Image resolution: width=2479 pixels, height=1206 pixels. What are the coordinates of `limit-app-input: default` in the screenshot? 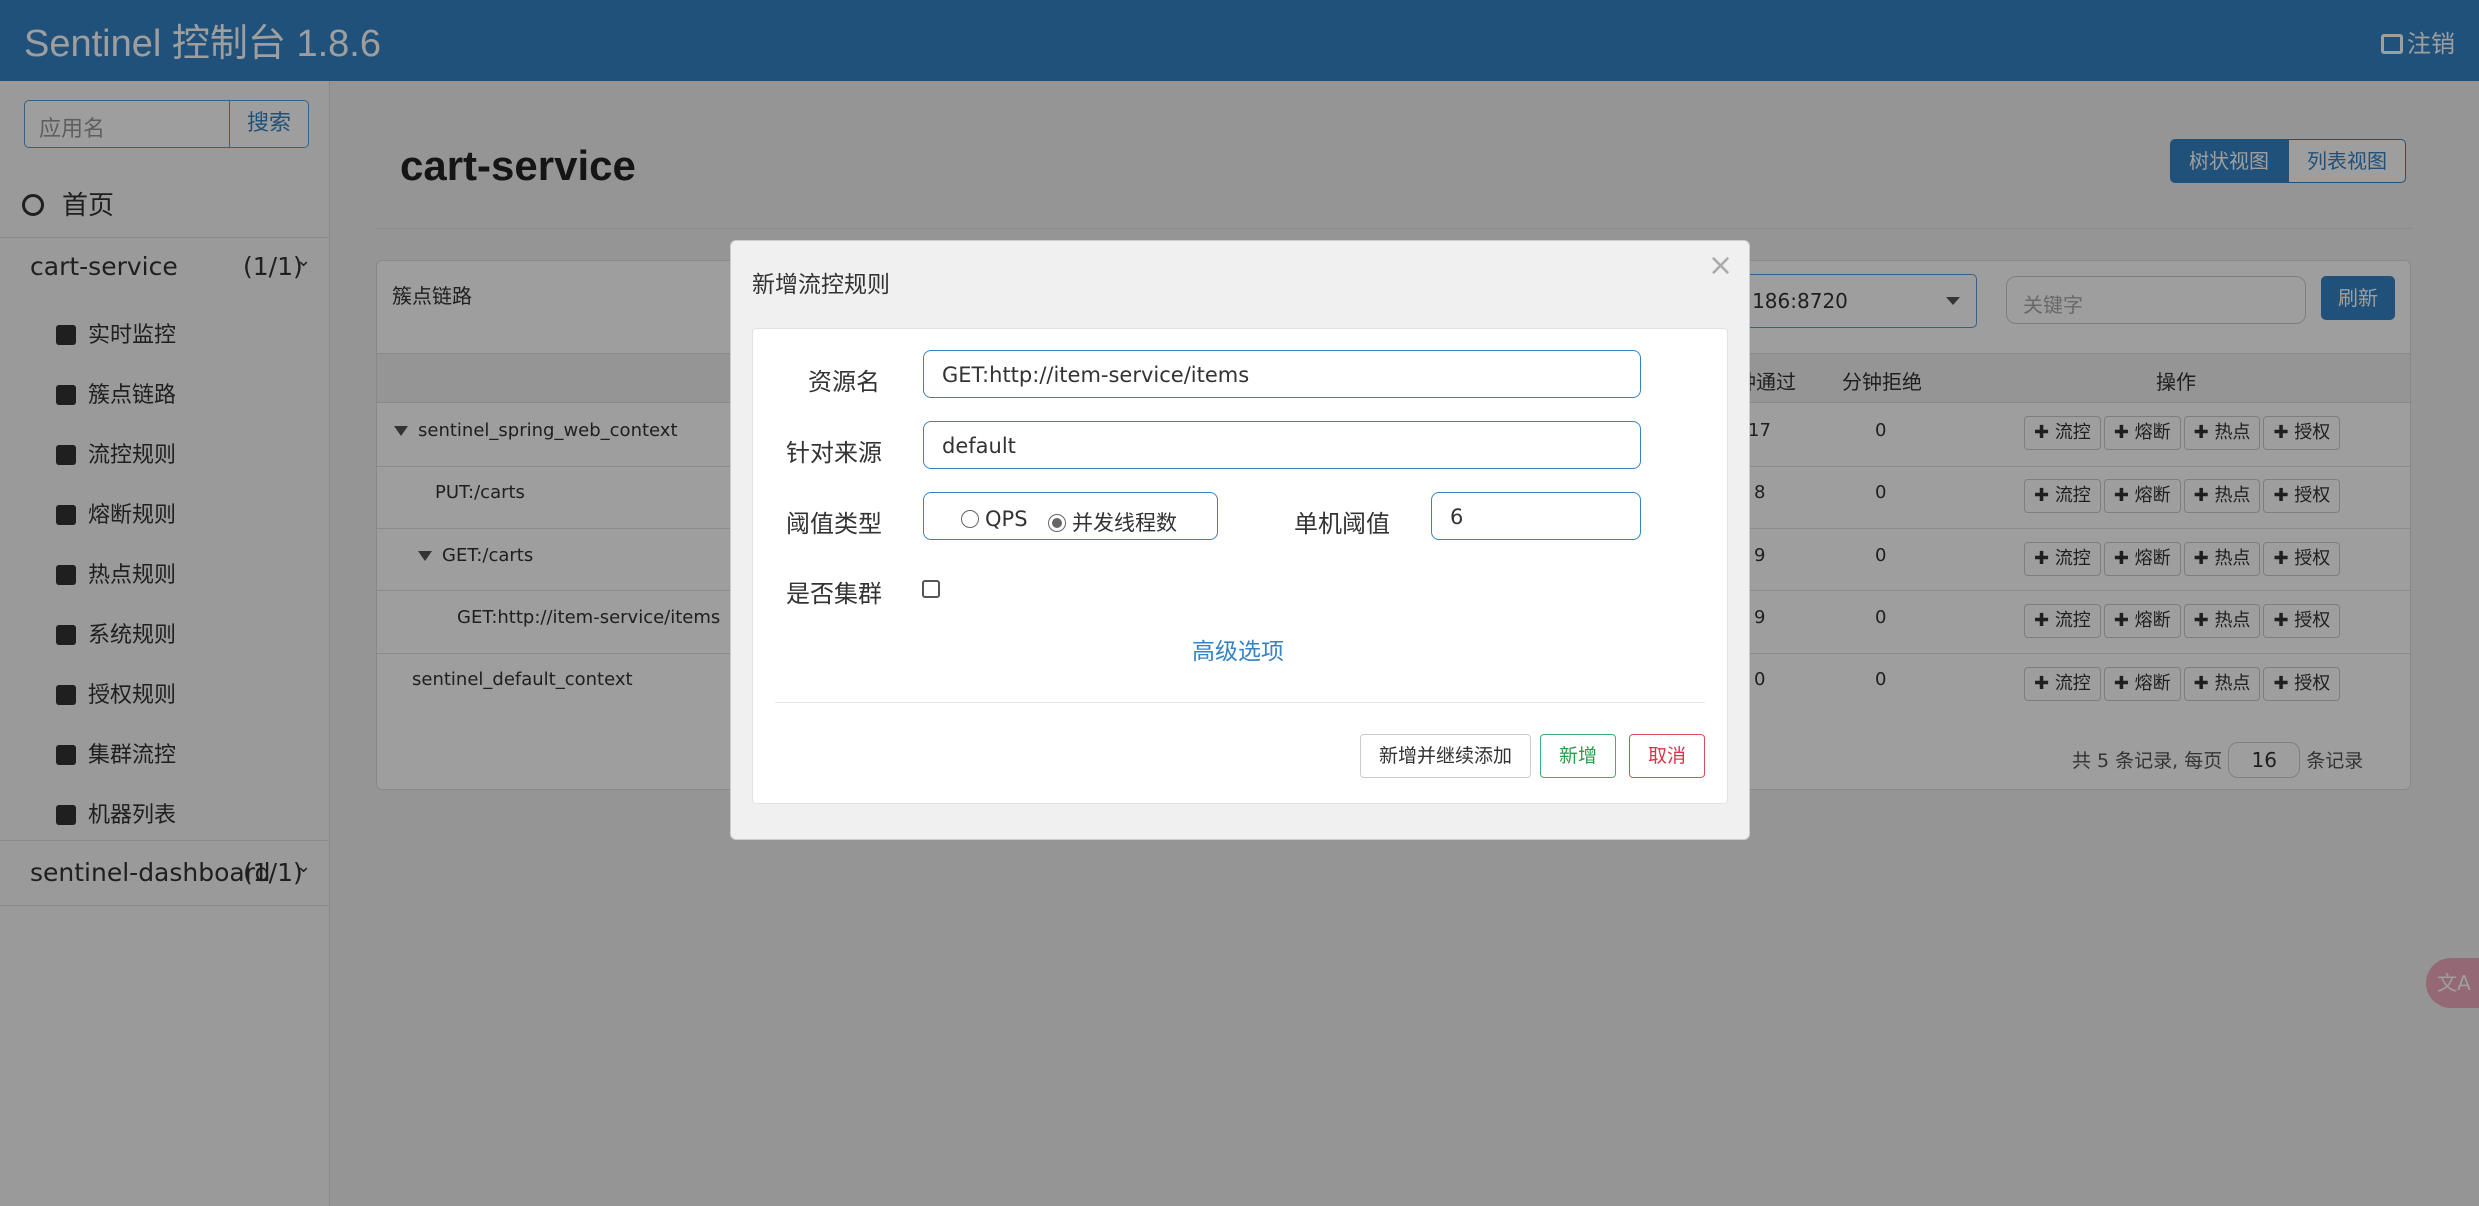 It's located at (1282, 445).